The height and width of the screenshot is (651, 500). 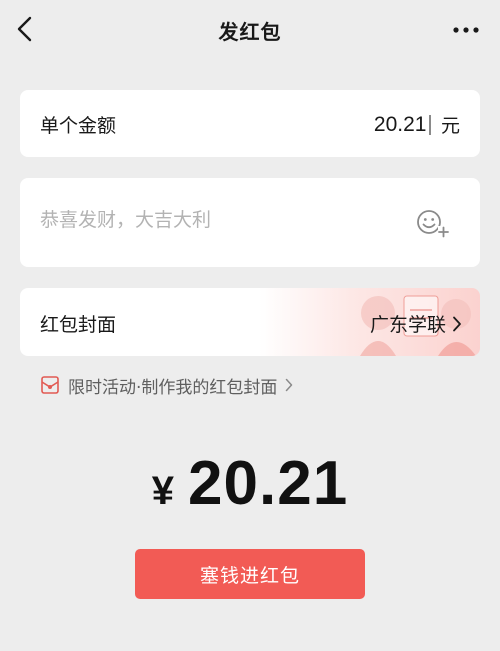 What do you see at coordinates (250, 574) in the screenshot?
I see `submit-button: 塞钱进红包` at bounding box center [250, 574].